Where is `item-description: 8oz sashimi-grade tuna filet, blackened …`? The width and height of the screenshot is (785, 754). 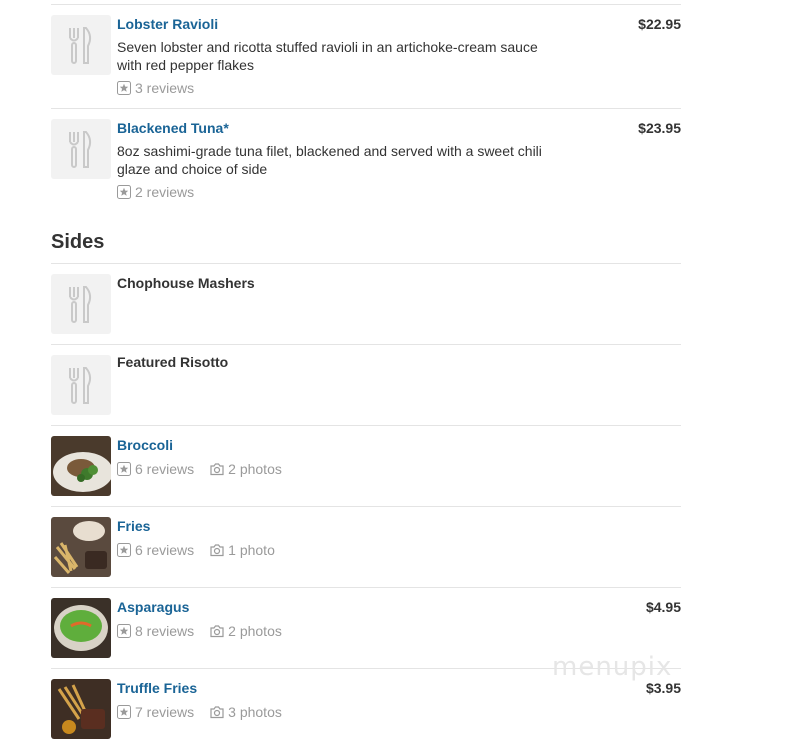
item-description: 8oz sashimi-grade tuna filet, blackened … is located at coordinates (337, 160).